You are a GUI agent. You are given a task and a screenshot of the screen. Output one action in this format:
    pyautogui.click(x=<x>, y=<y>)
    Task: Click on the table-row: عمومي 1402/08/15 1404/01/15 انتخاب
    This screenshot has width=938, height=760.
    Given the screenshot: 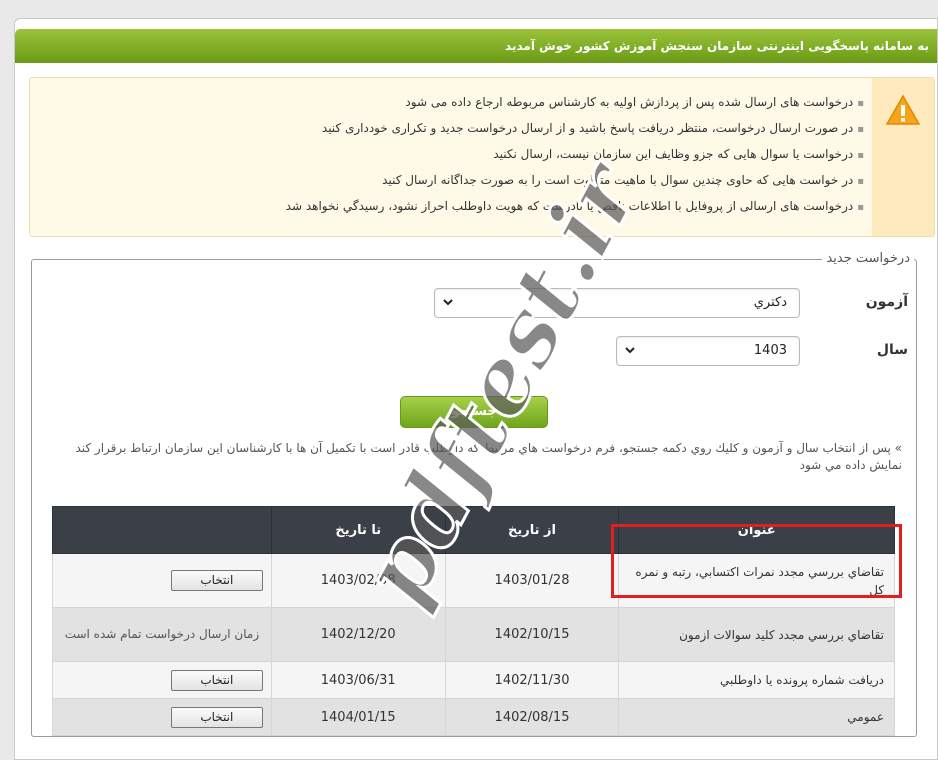 What is the action you would take?
    pyautogui.click(x=473, y=717)
    